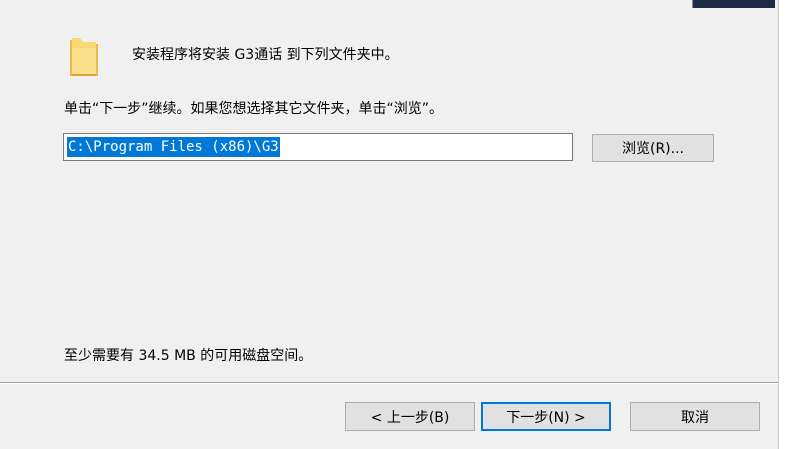  I want to click on intro-text: 安装程序将安装 G3通话 到下列文件夹中。, so click(265, 55).